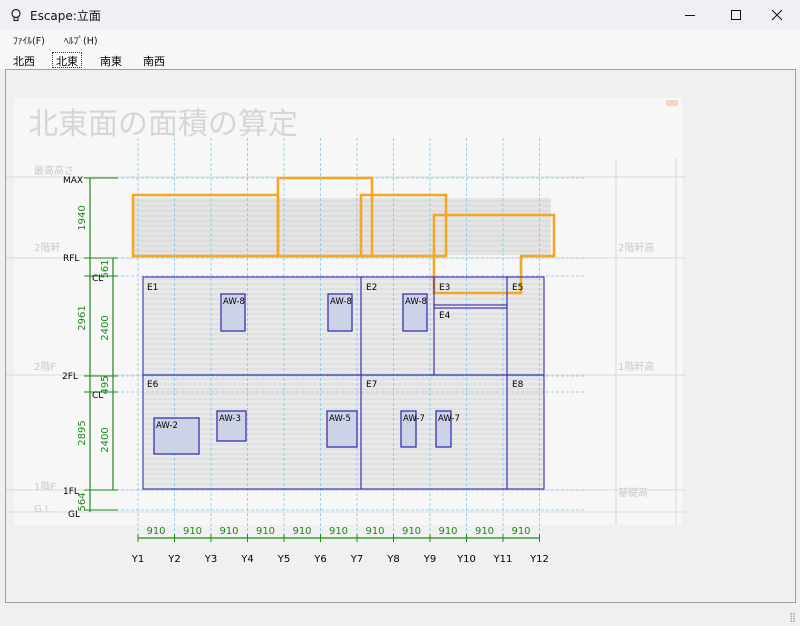 Image resolution: width=800 pixels, height=626 pixels. What do you see at coordinates (503, 559) in the screenshot?
I see `grid-label: Y11` at bounding box center [503, 559].